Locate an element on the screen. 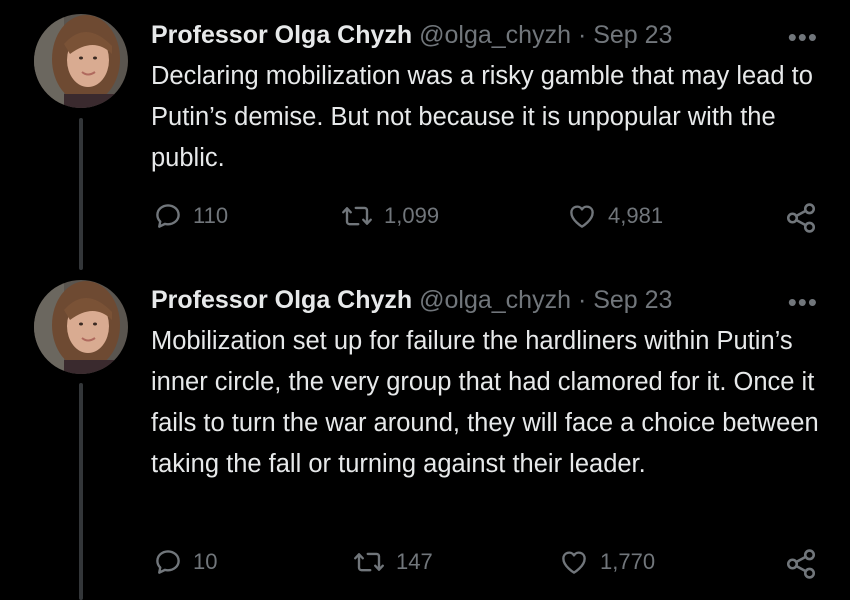 Image resolution: width=850 pixels, height=600 pixels. retweet-count: 147 is located at coordinates (414, 561).